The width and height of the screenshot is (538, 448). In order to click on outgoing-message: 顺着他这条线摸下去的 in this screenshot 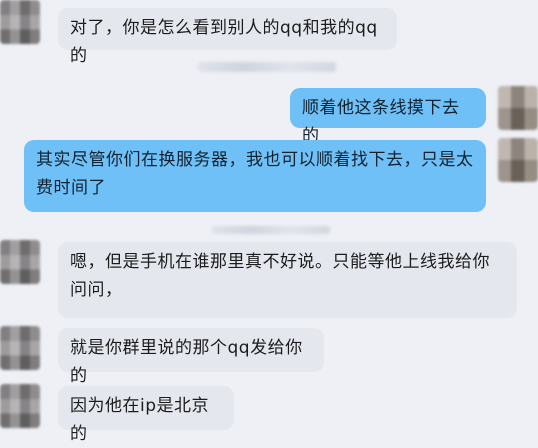, I will do `click(388, 117)`.